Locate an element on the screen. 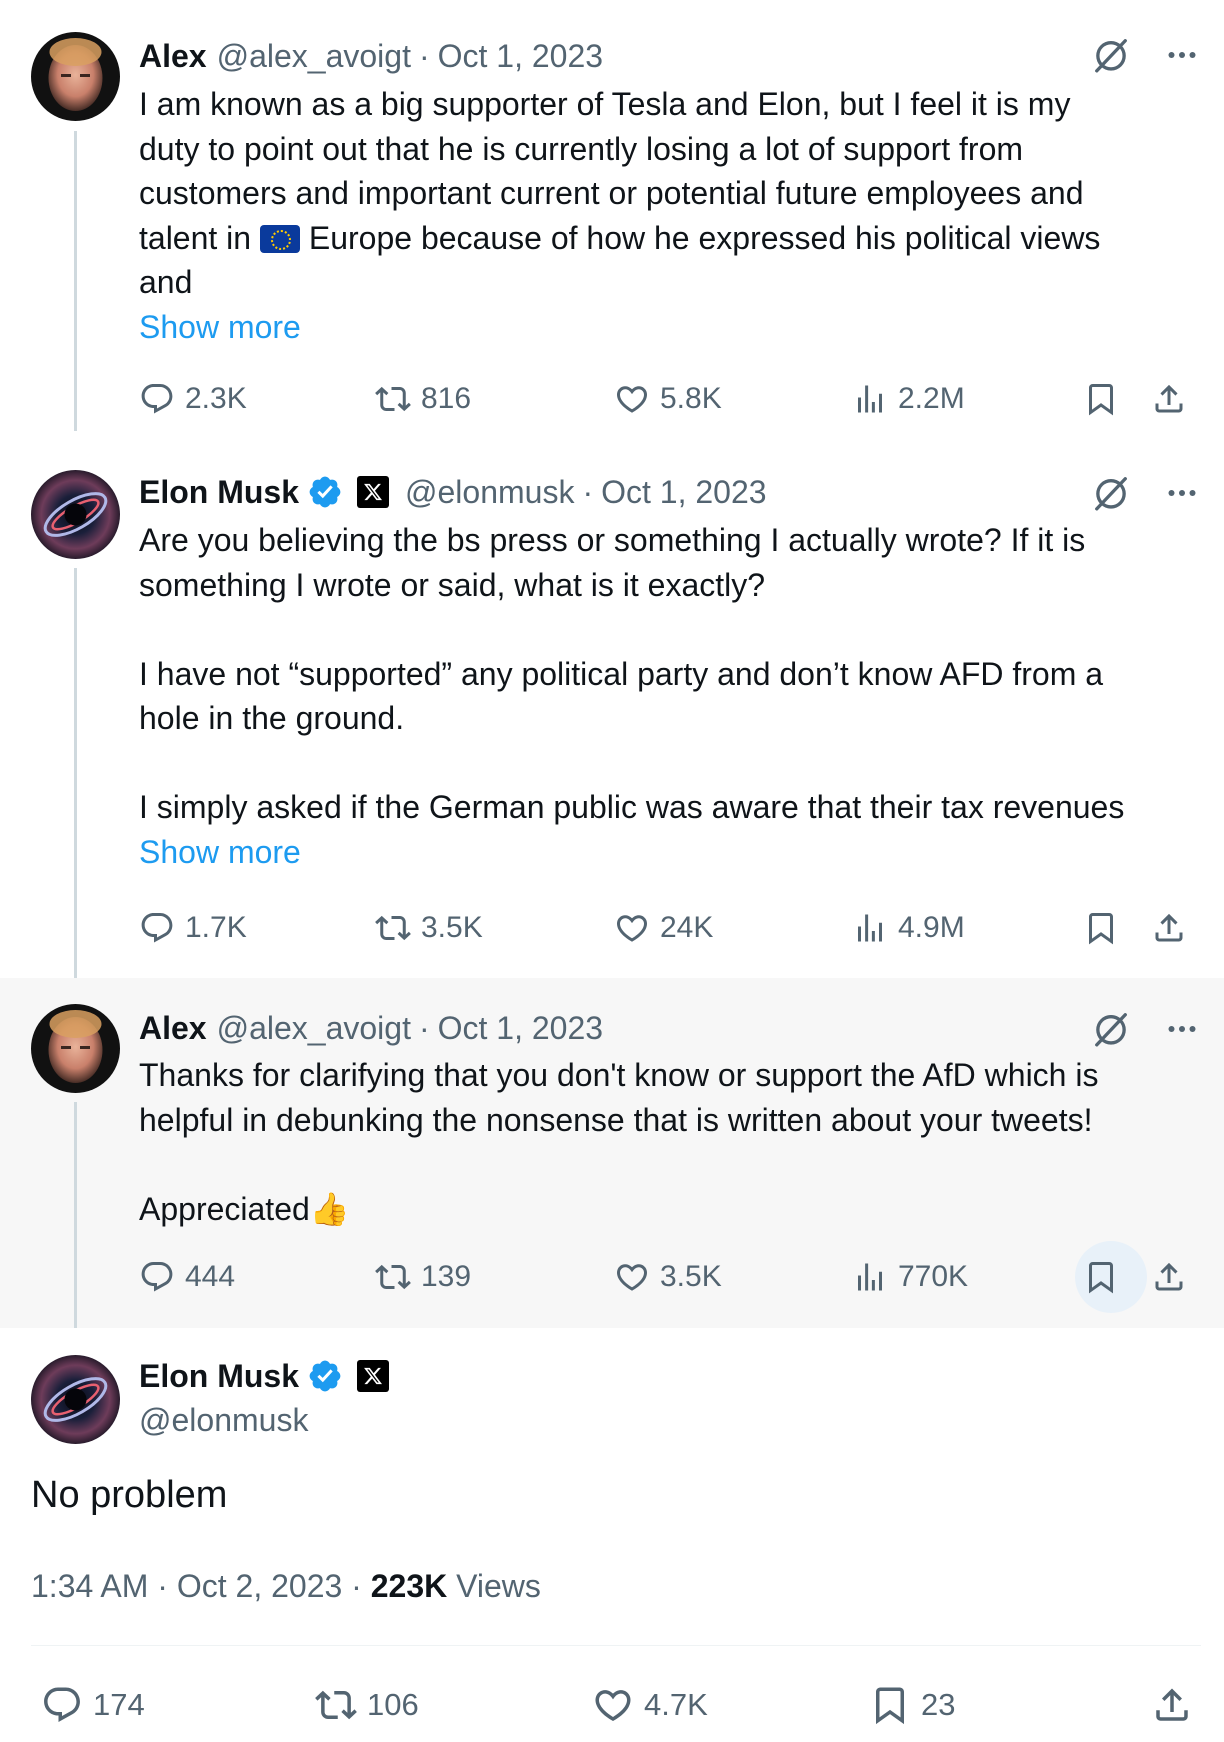  tweet-actions: 1.7K 3.5K 24K 4.9M is located at coordinates (669, 928).